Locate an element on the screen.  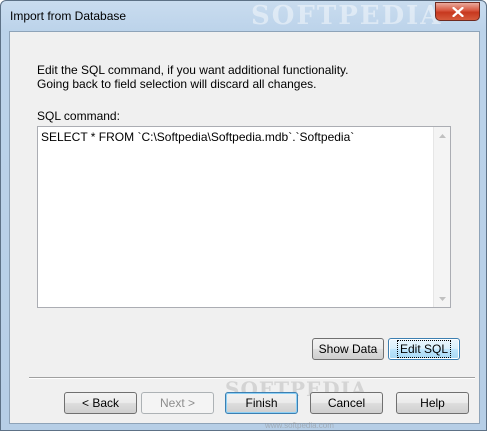
cancel-label: Cancel is located at coordinates (346, 403).